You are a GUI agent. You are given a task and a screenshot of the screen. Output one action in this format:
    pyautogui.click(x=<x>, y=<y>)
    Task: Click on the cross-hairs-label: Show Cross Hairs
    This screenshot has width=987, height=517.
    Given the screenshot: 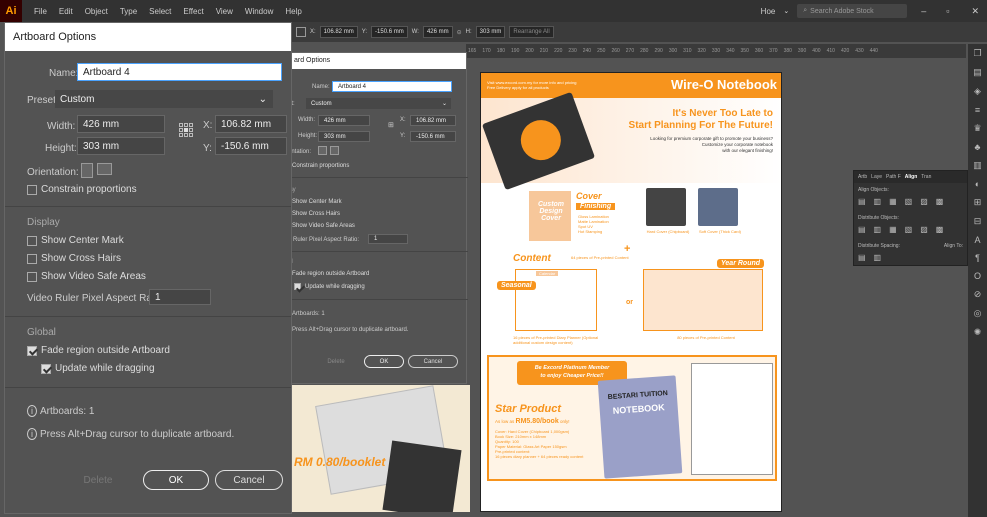 What is the action you would take?
    pyautogui.click(x=316, y=214)
    